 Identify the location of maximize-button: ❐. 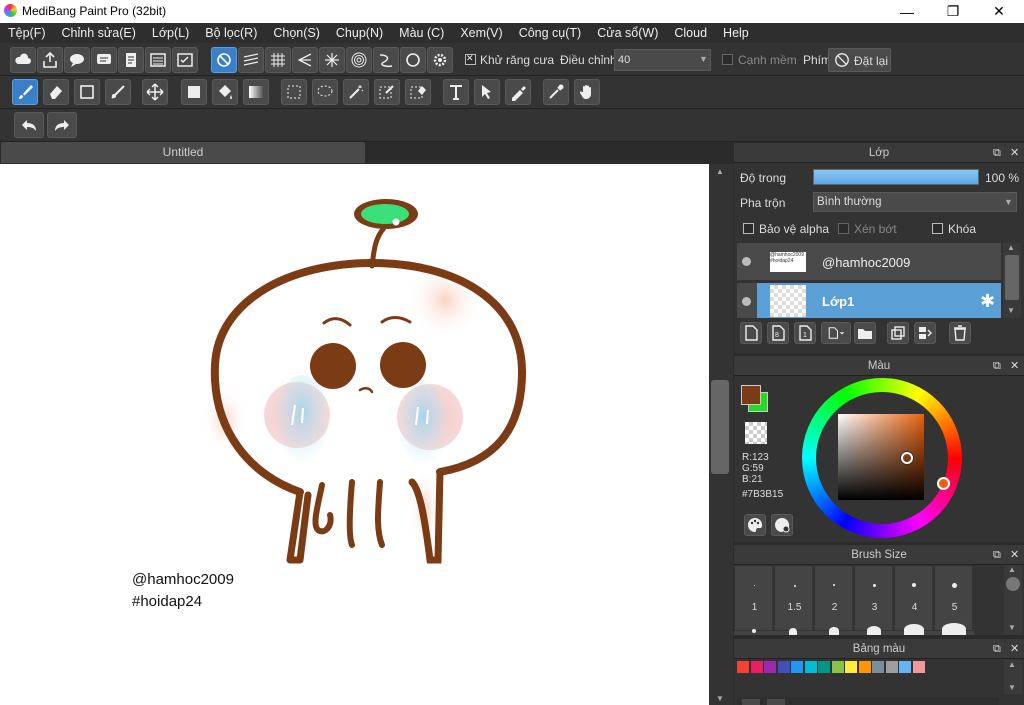
(953, 11).